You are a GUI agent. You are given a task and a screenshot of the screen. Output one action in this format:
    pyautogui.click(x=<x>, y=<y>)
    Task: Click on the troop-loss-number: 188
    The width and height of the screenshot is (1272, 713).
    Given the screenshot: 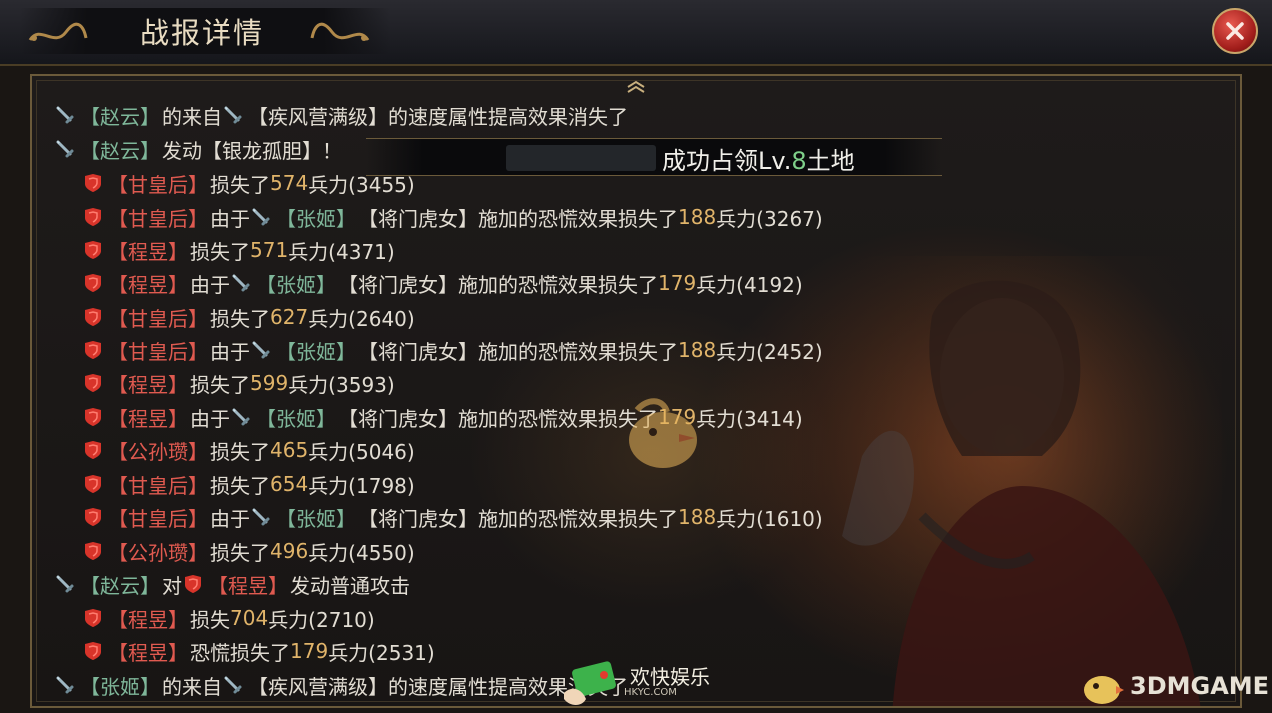 What is the action you would take?
    pyautogui.click(x=697, y=217)
    